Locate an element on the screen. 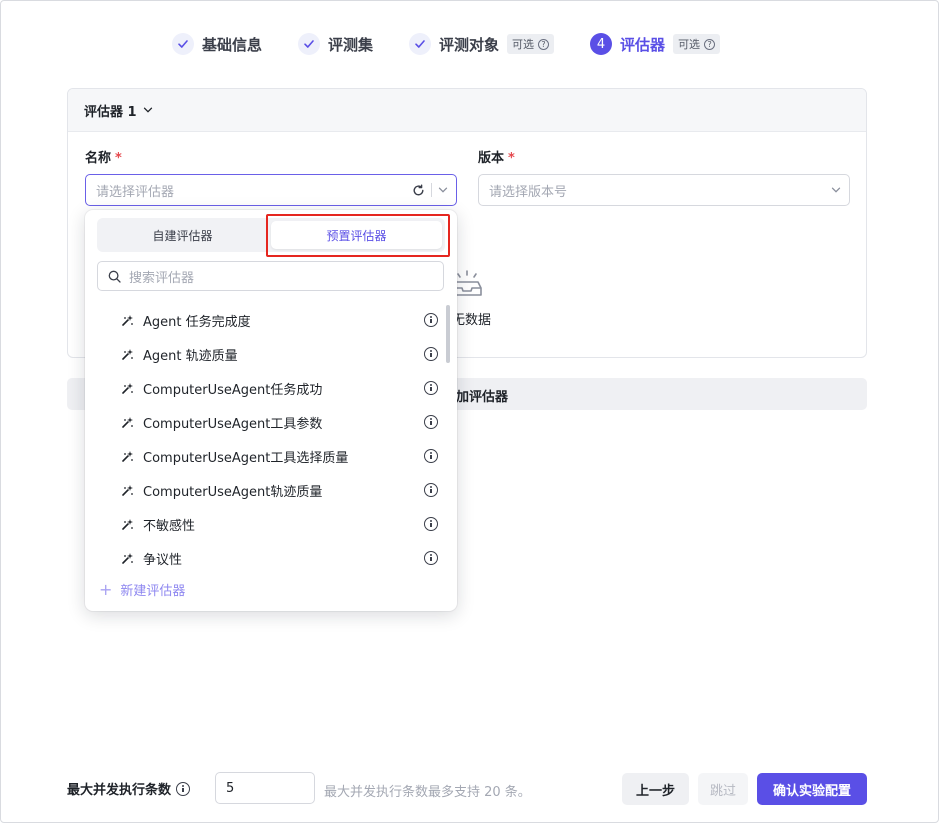 This screenshot has width=939, height=823. version-placeholder: 请选择版本号 is located at coordinates (528, 192).